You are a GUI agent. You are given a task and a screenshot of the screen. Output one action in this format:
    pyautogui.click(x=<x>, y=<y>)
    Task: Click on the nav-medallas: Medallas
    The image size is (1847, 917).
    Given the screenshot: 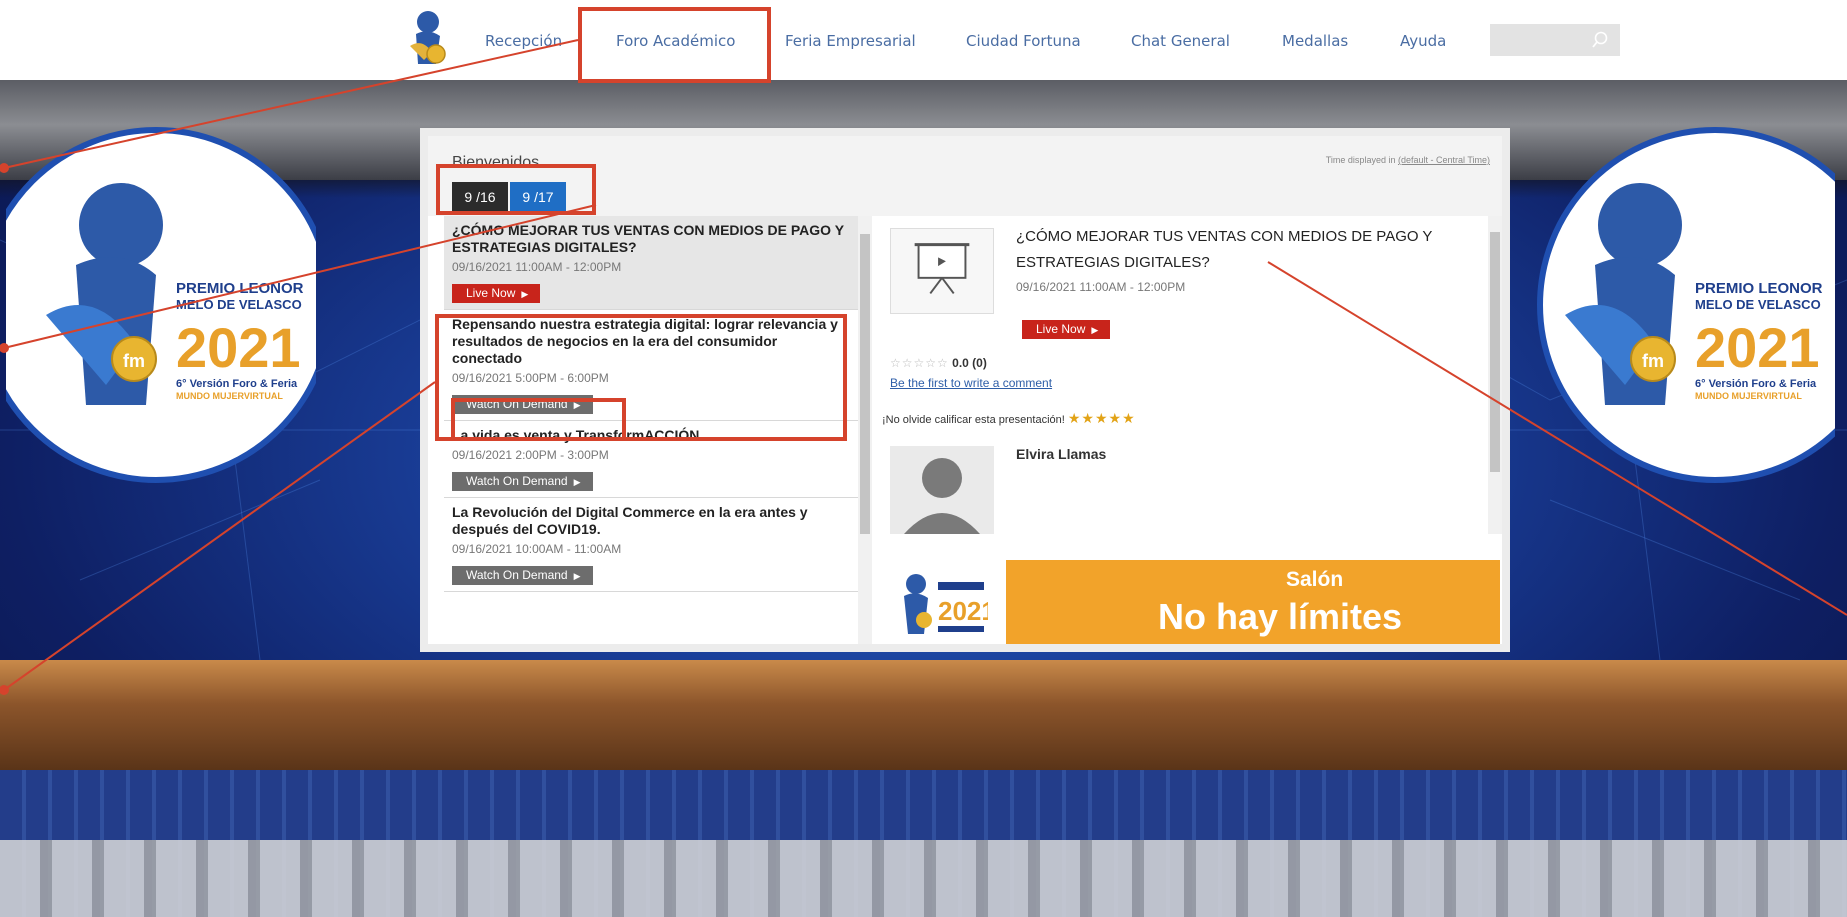 What is the action you would take?
    pyautogui.click(x=1315, y=41)
    